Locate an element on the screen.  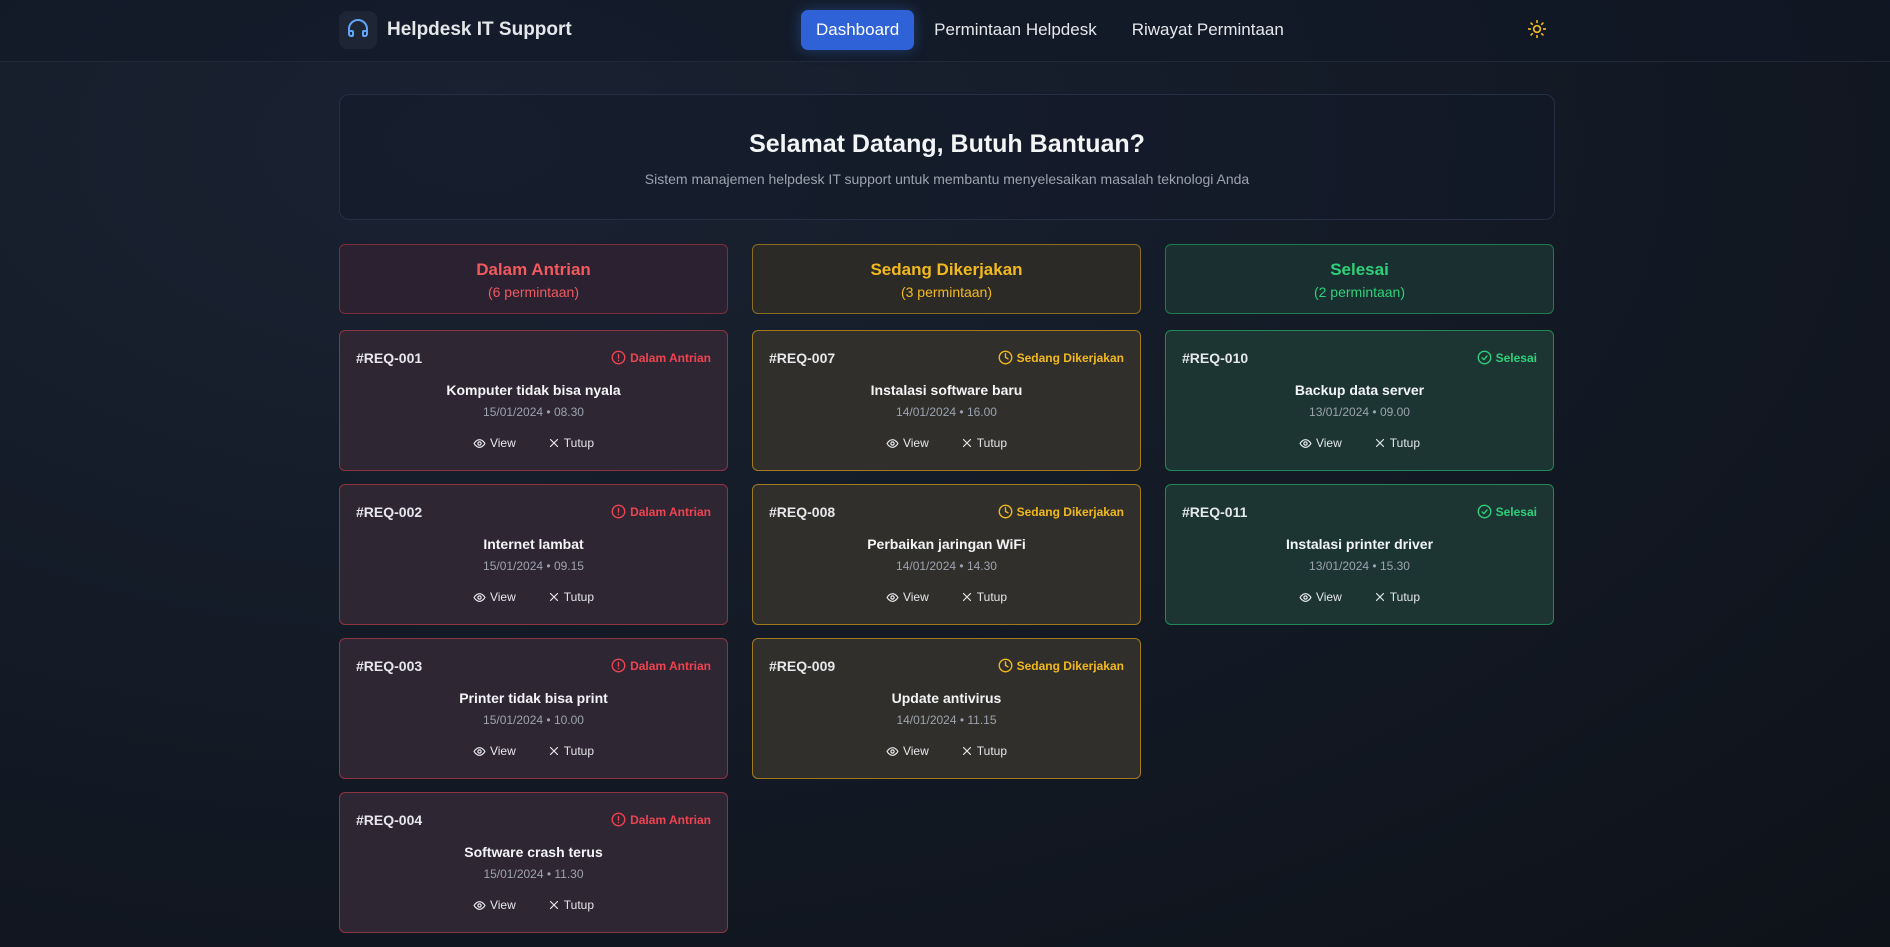
column-header: Dalam Antrian (6 permintaan) is located at coordinates (533, 279).